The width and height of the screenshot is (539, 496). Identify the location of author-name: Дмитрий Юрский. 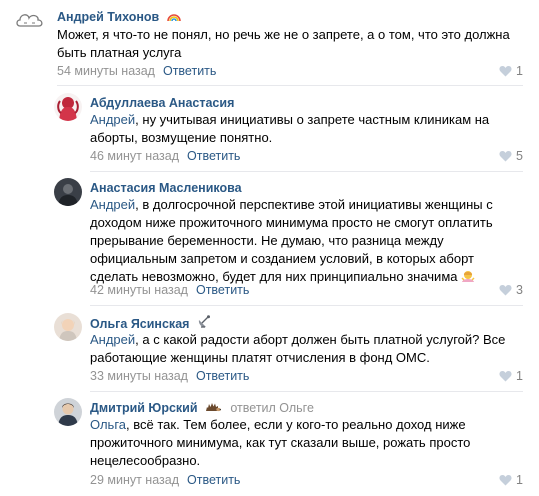
(144, 408).